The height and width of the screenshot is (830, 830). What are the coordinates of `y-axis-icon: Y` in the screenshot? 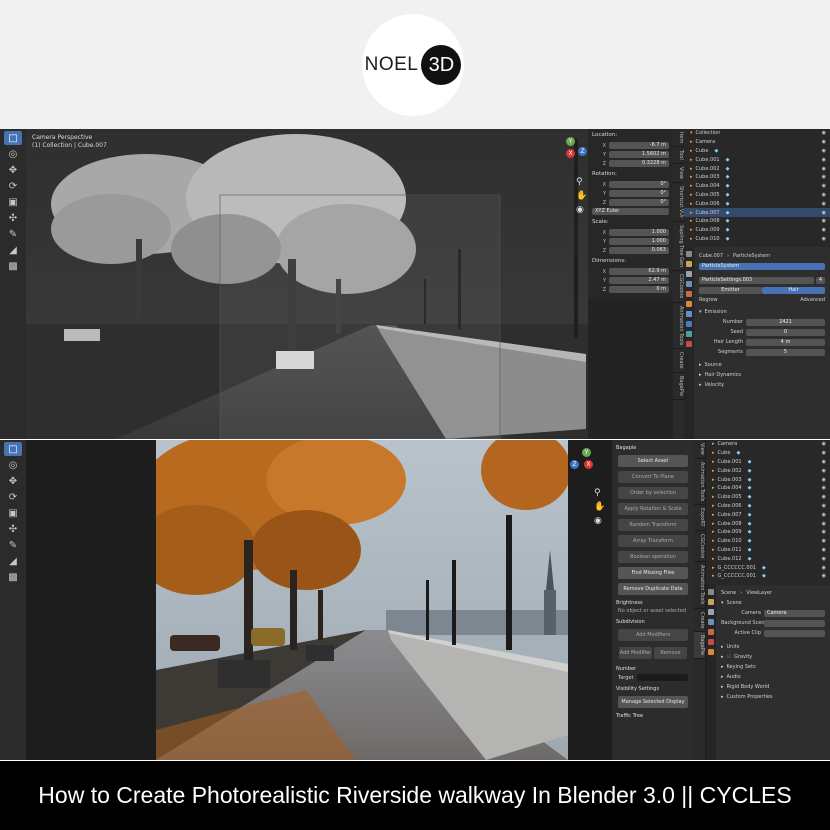 It's located at (570, 141).